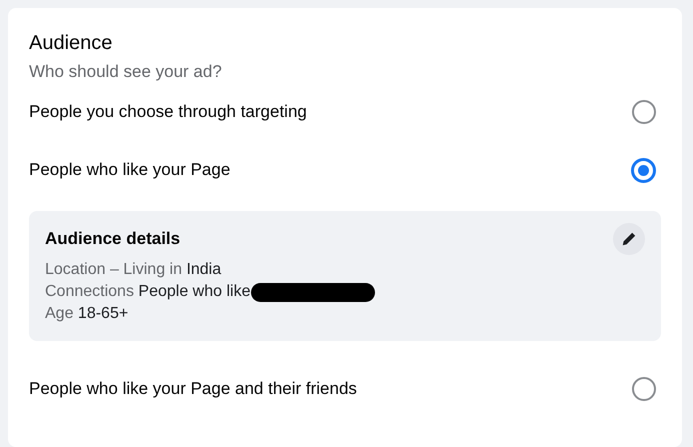 The image size is (693, 447). What do you see at coordinates (129, 170) in the screenshot?
I see `option-label: People who like your Page` at bounding box center [129, 170].